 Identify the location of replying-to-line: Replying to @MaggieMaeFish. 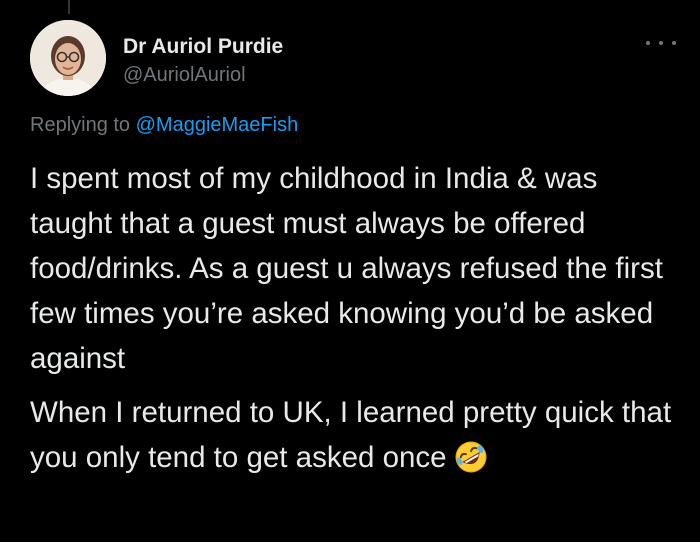
(164, 125).